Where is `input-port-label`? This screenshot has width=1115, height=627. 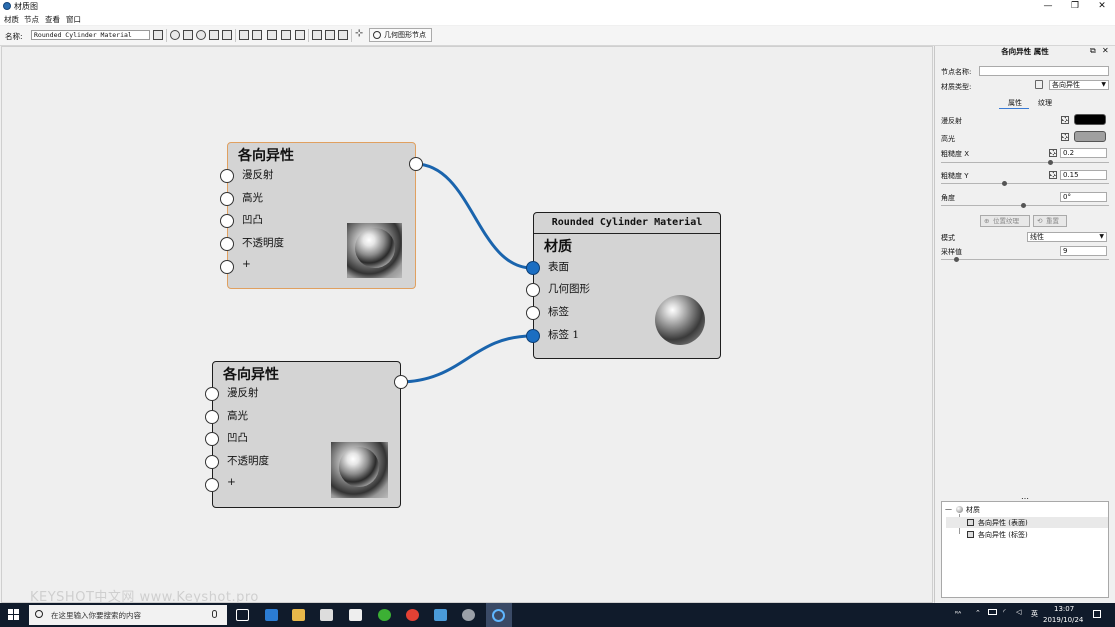
input-port-label is located at coordinates (533, 313).